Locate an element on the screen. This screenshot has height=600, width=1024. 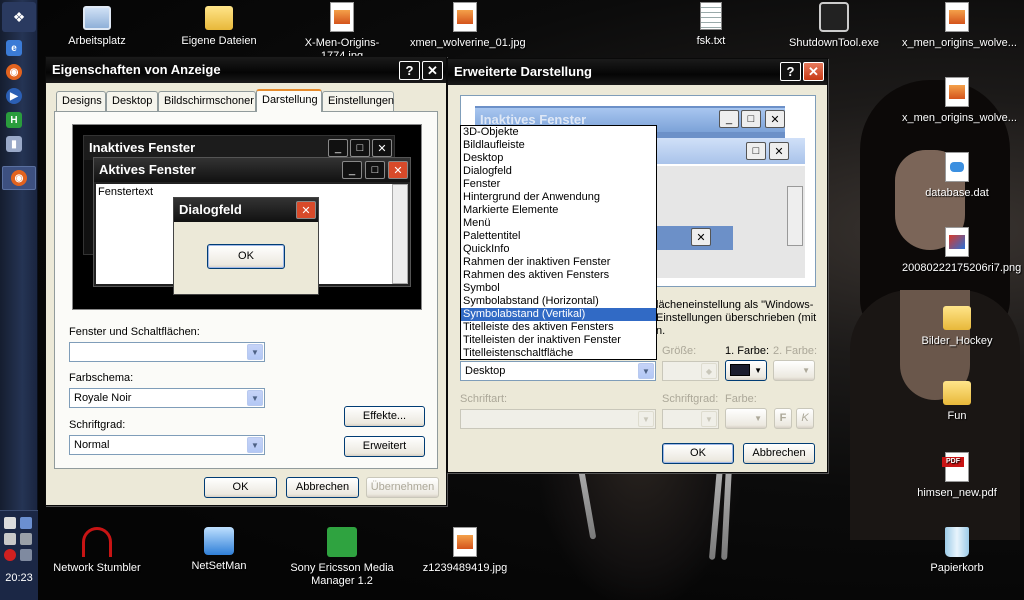
dropdown-option: QuickInfo is located at coordinates (558, 249).